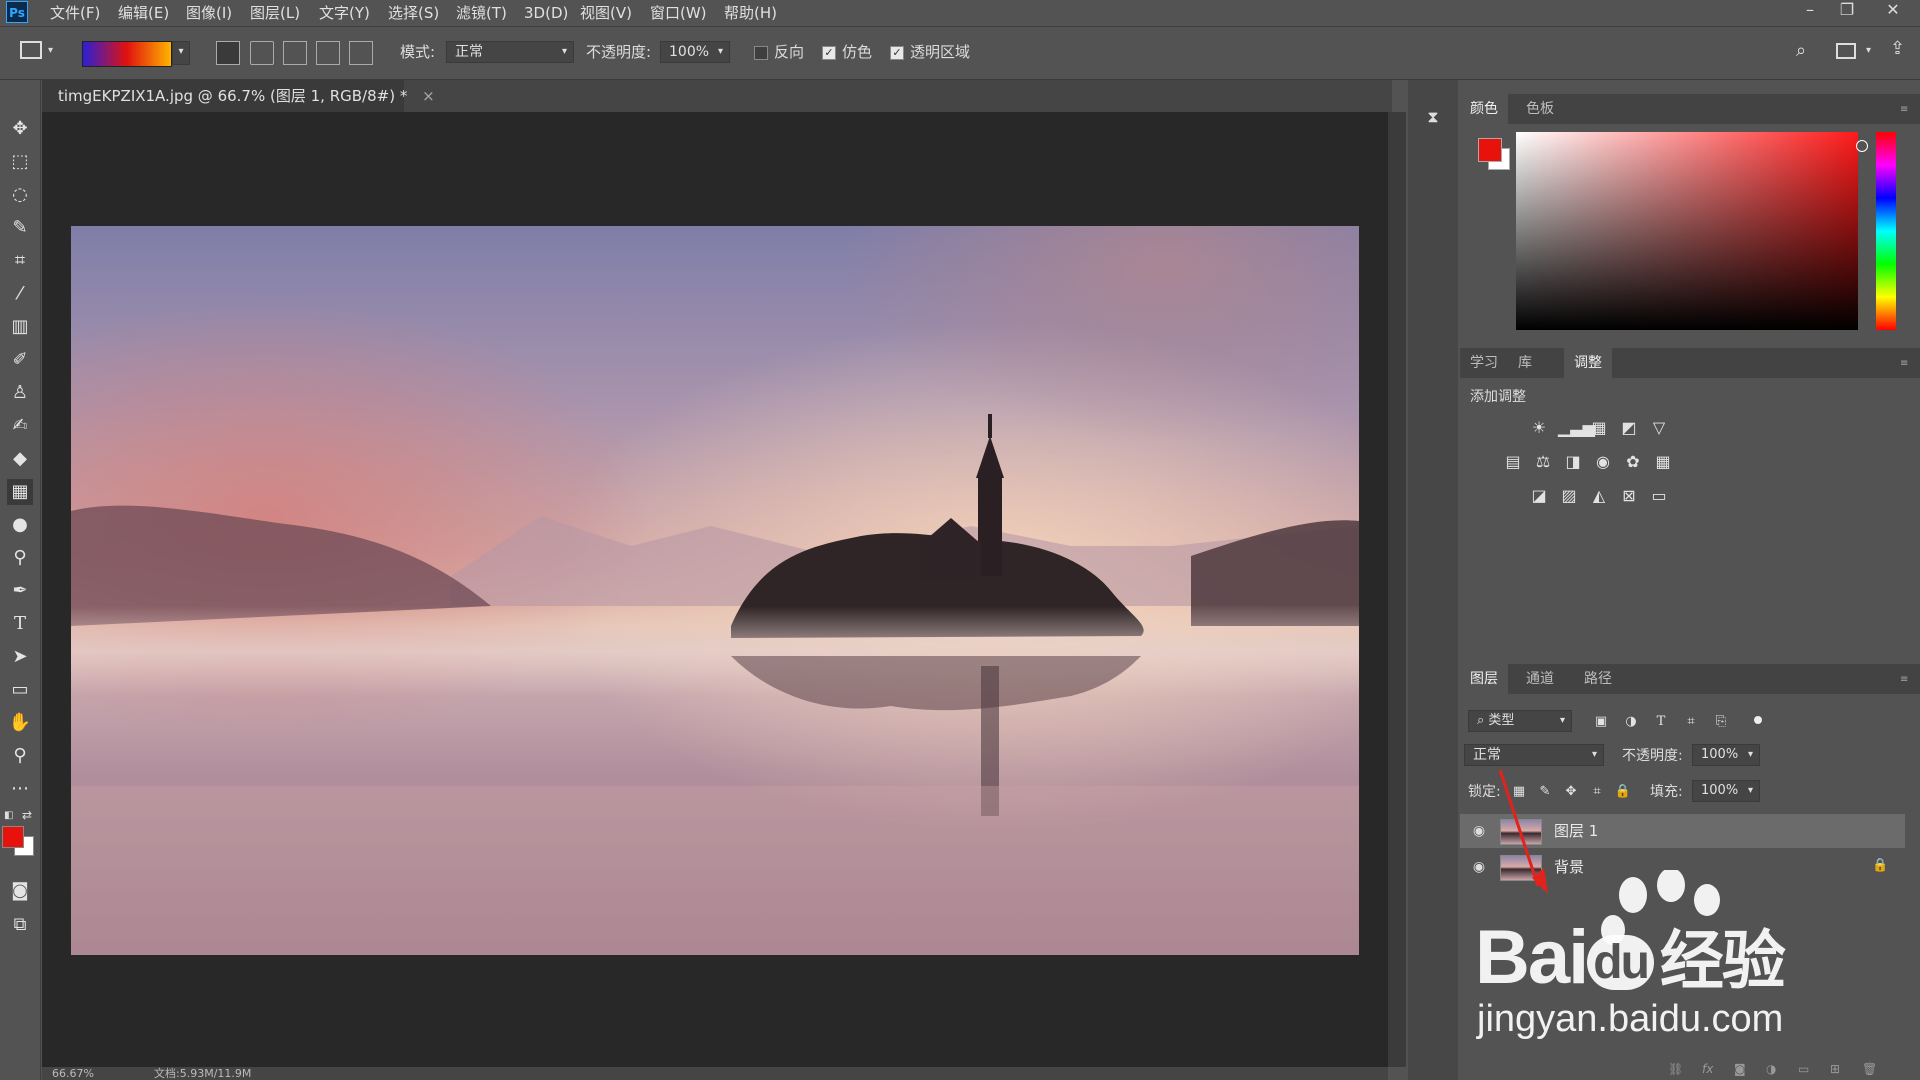  I want to click on swap-colors-icon: ⇄, so click(27, 815).